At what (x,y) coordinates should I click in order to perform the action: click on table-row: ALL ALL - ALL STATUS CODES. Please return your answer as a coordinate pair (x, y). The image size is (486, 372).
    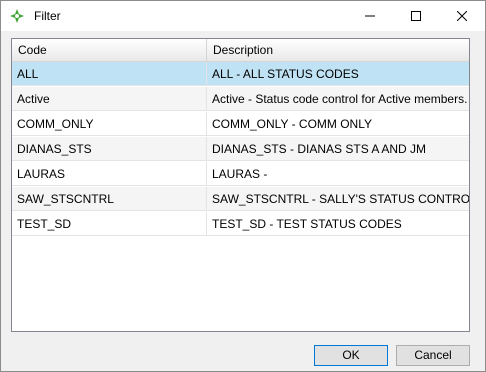
    Looking at the image, I should click on (240, 74).